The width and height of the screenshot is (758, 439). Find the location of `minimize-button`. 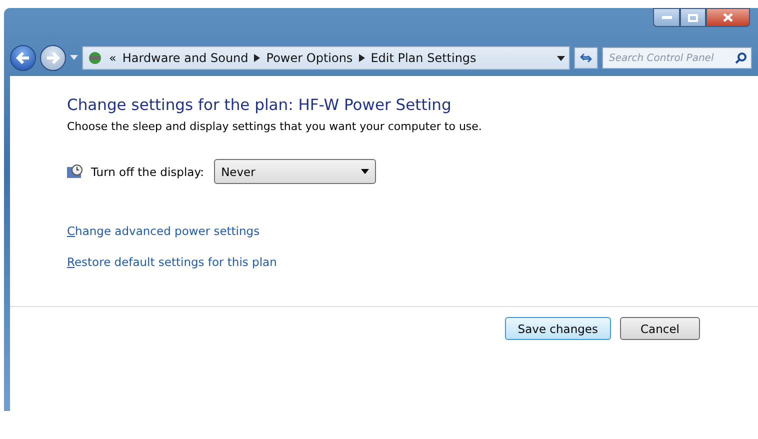

minimize-button is located at coordinates (666, 17).